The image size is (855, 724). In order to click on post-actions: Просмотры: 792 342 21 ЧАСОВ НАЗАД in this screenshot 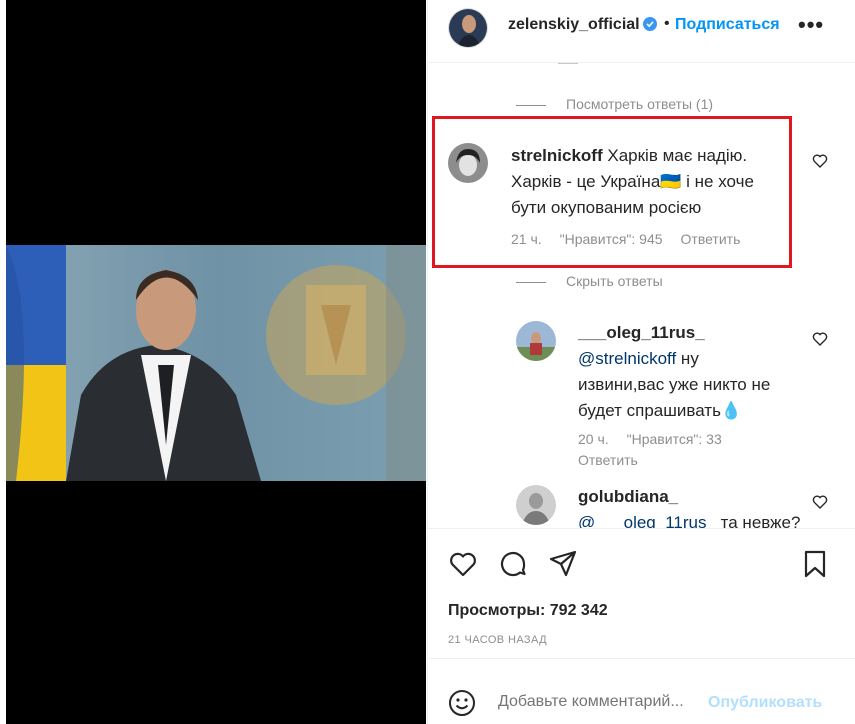, I will do `click(641, 593)`.